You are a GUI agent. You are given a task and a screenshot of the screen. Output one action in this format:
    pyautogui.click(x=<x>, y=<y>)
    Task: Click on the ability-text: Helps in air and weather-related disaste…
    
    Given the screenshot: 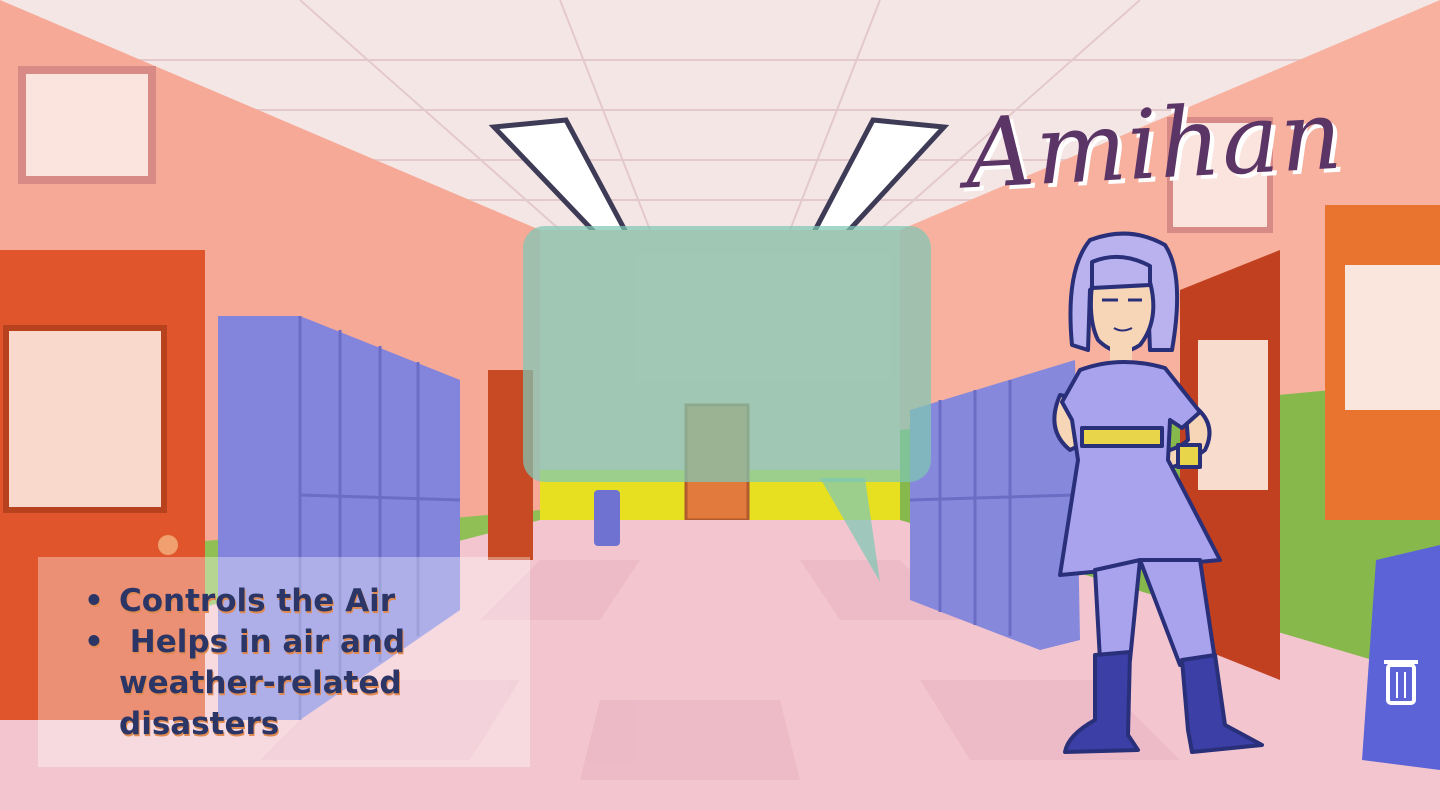 What is the action you would take?
    pyautogui.click(x=267, y=683)
    